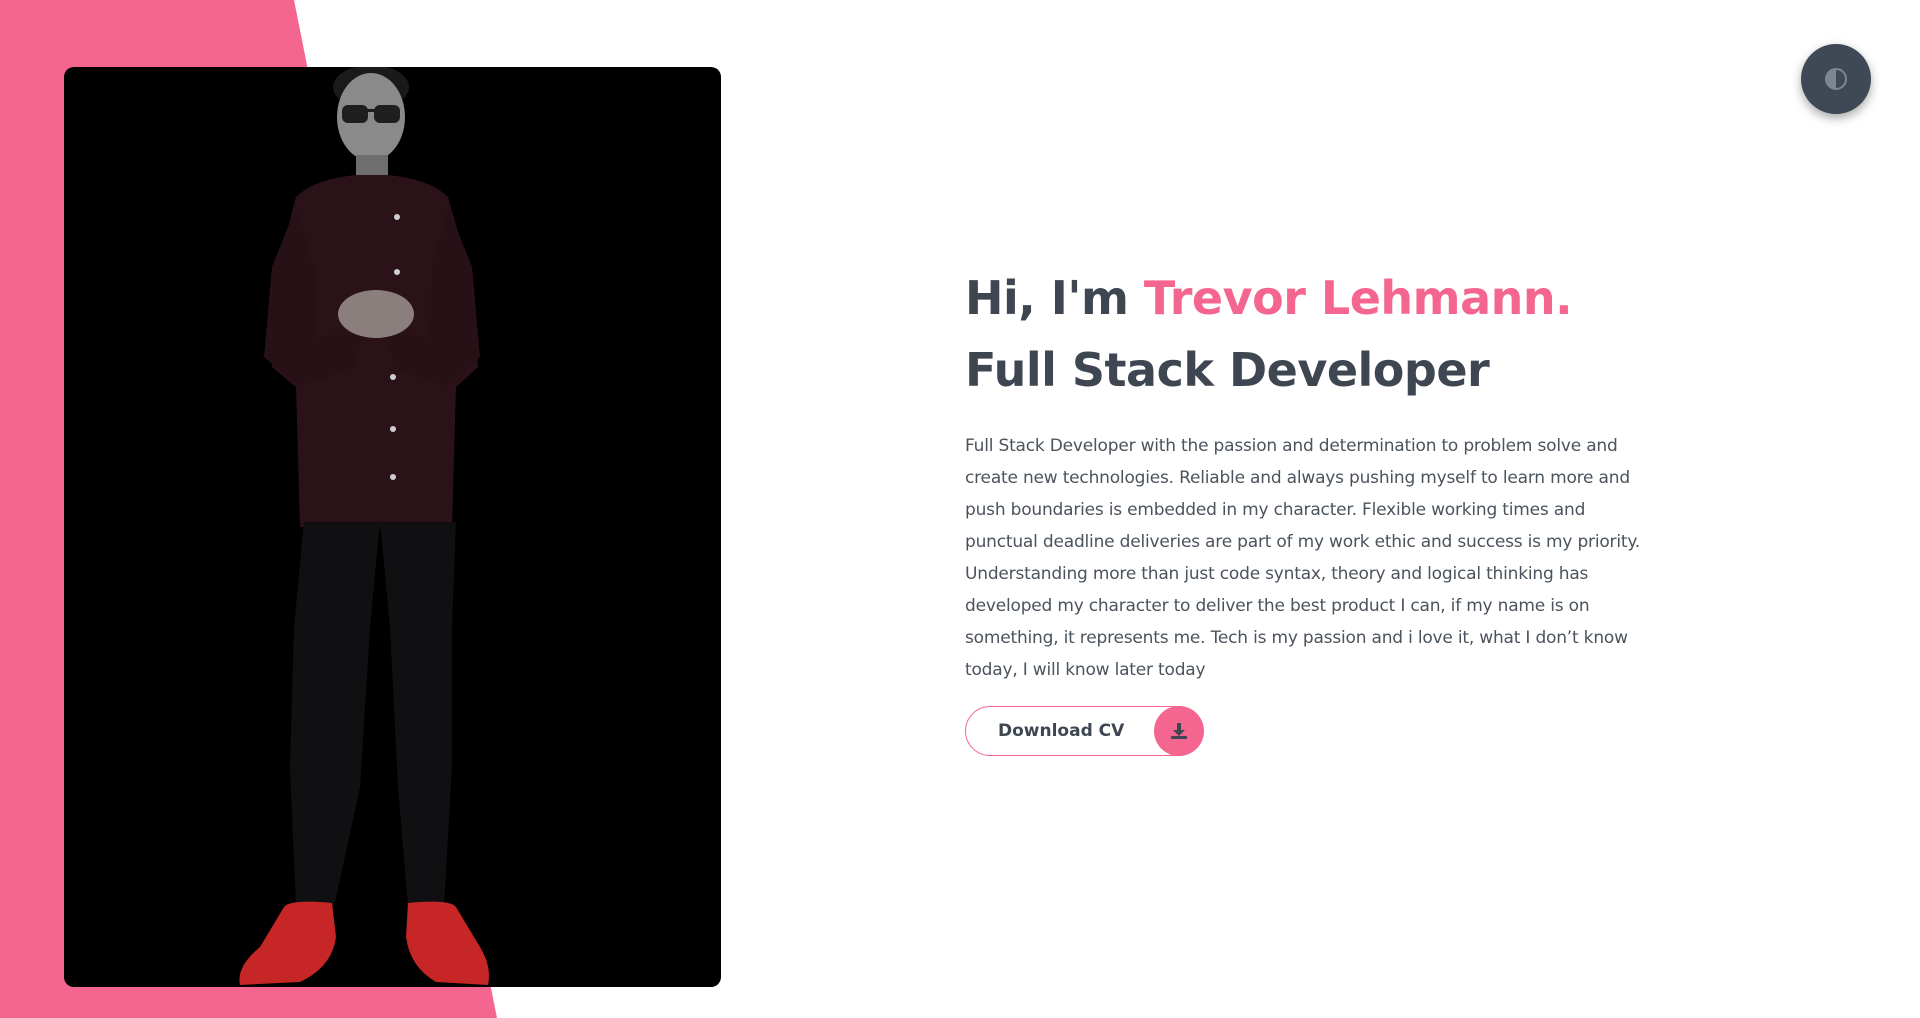  What do you see at coordinates (1358, 298) in the screenshot?
I see `name-text: Trevor Lehmann.` at bounding box center [1358, 298].